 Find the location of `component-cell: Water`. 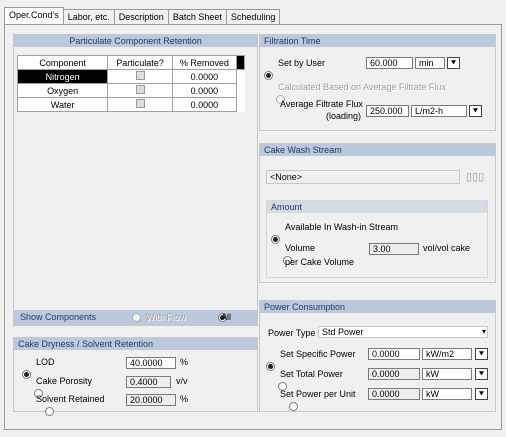

component-cell: Water is located at coordinates (62, 104).